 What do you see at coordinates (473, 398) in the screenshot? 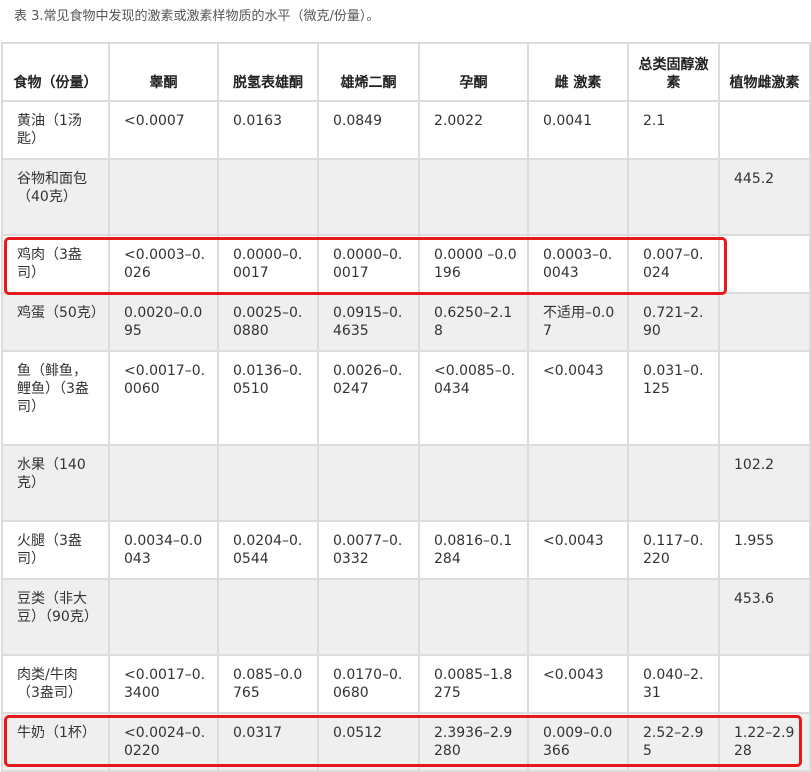
I see `cell-progesterone: <0.0085–0.0434` at bounding box center [473, 398].